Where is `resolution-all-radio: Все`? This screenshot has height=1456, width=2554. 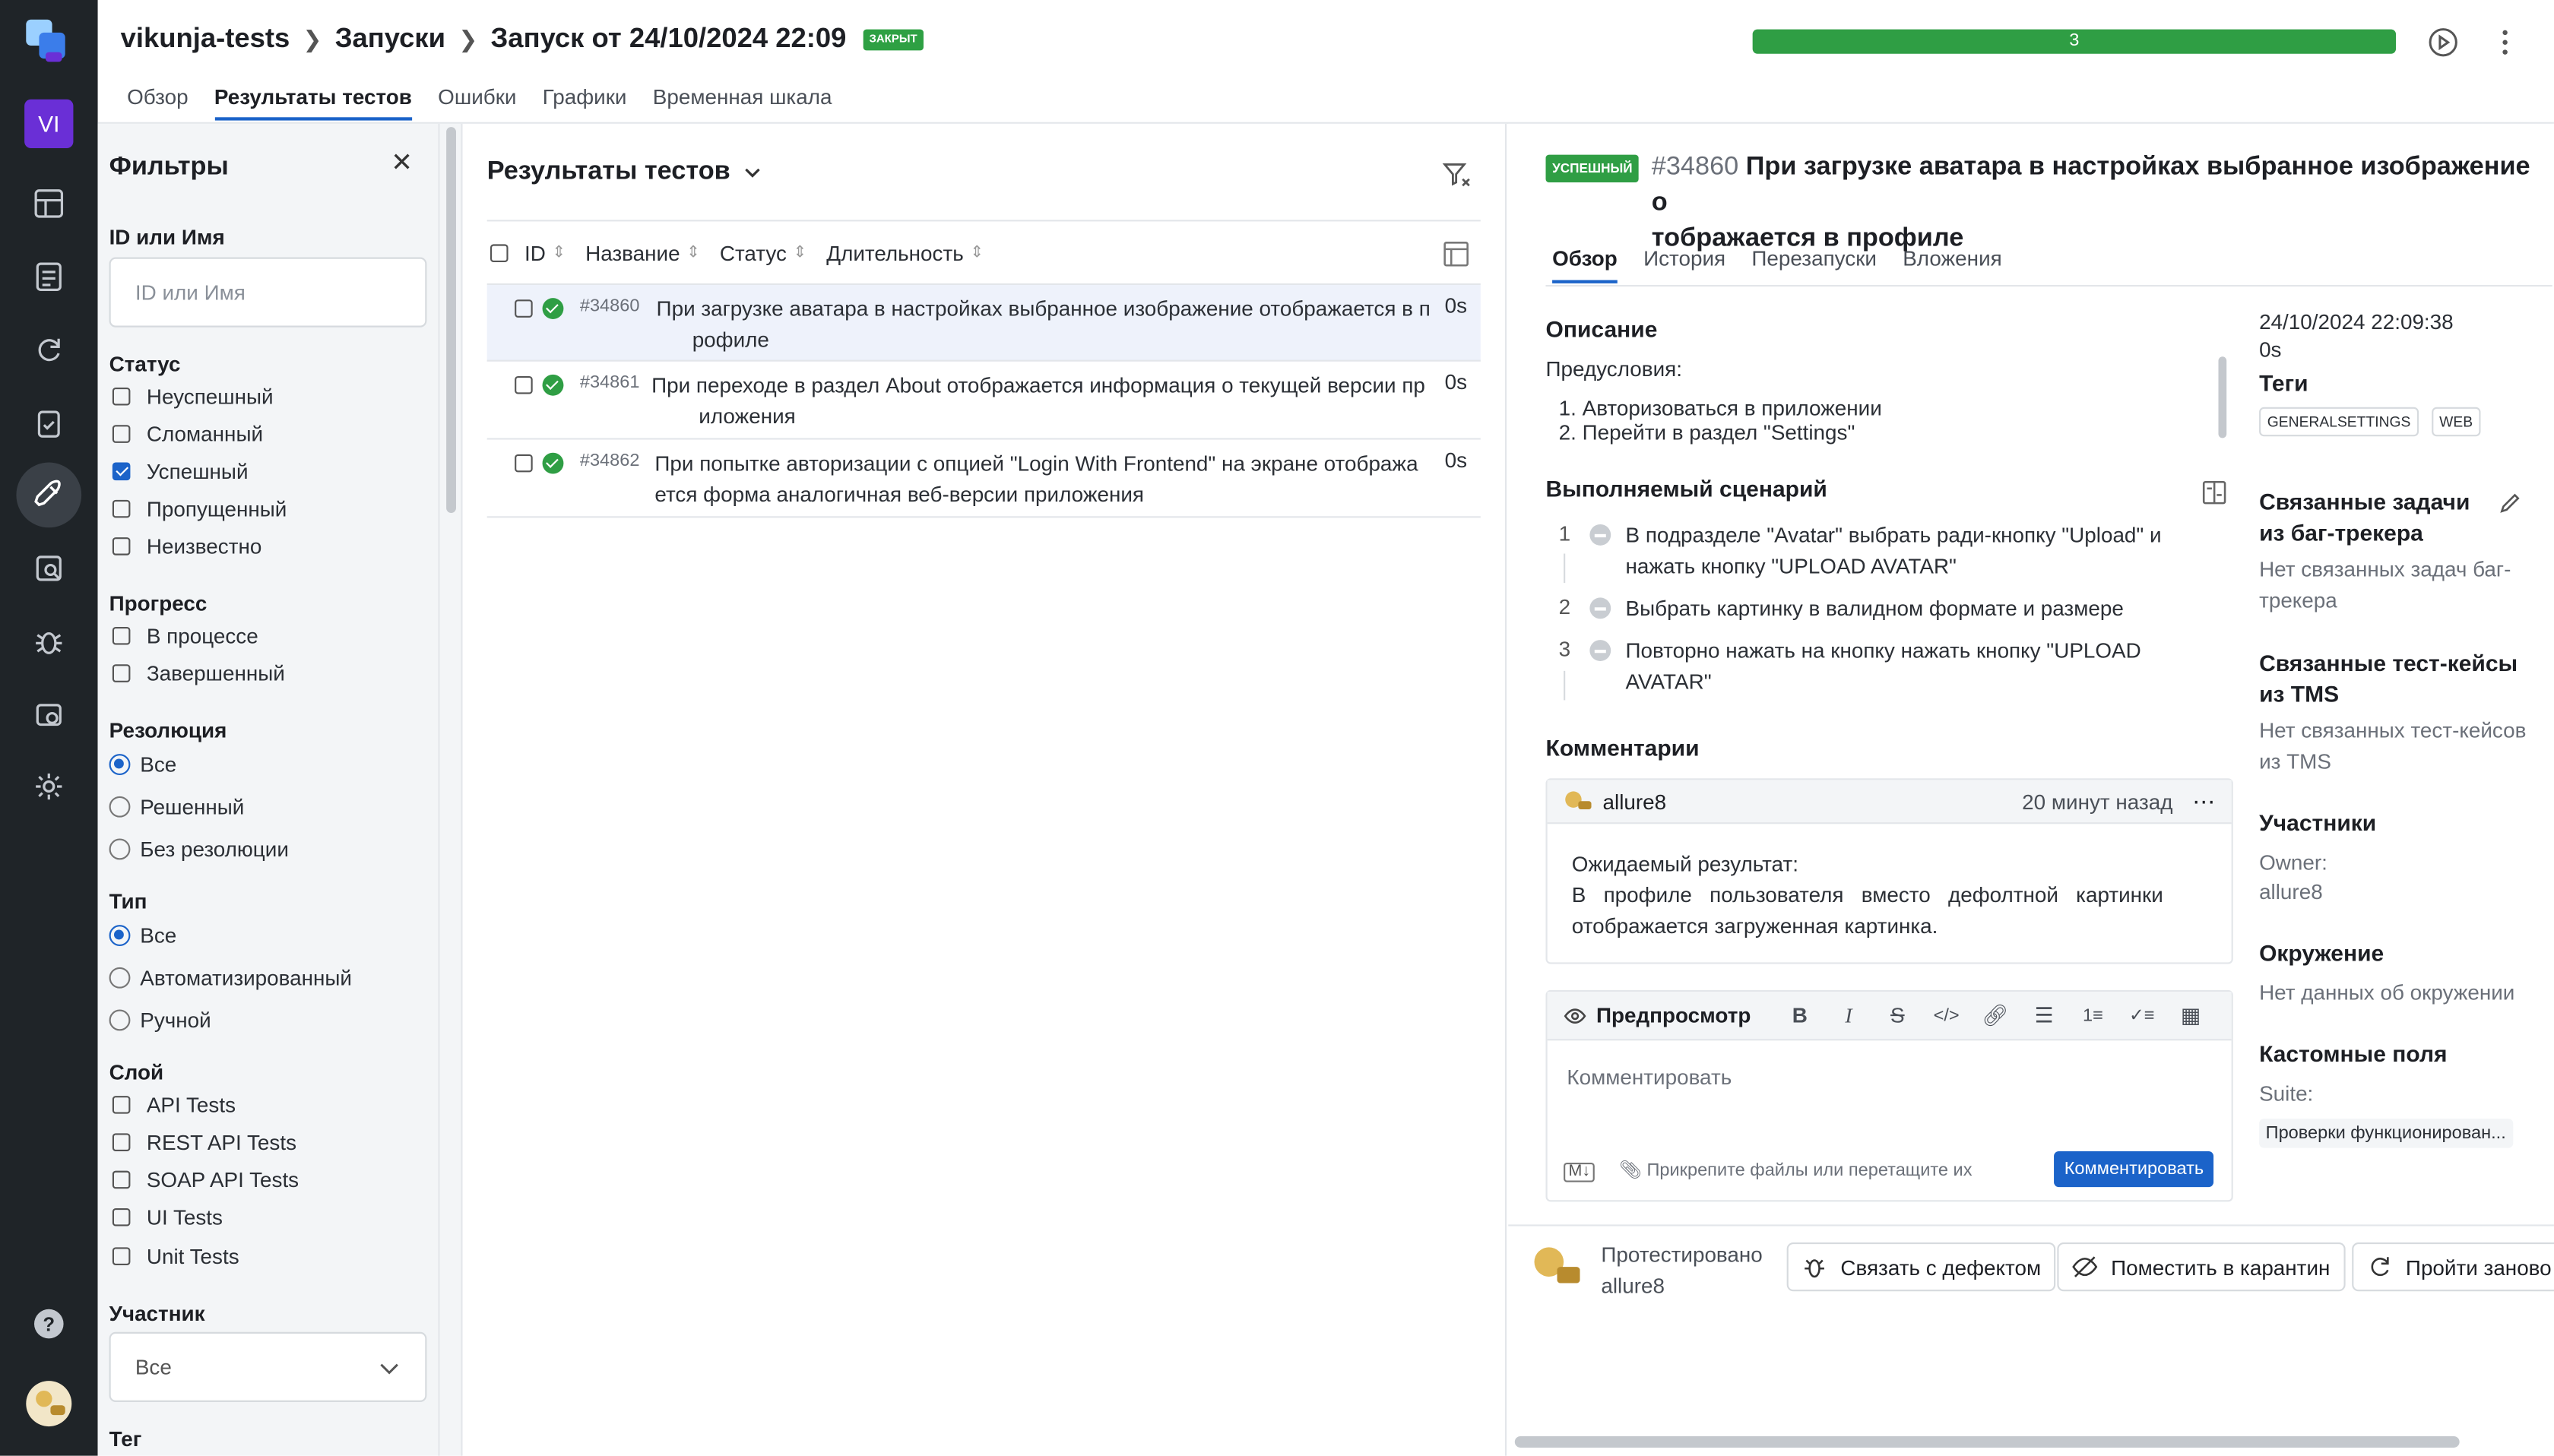 resolution-all-radio: Все is located at coordinates (142, 764).